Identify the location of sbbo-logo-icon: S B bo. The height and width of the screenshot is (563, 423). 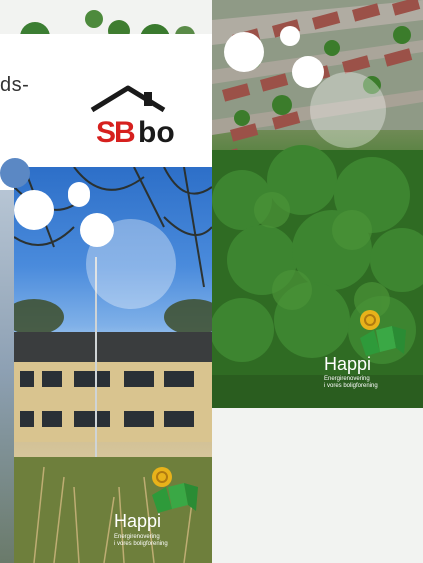
(132, 116).